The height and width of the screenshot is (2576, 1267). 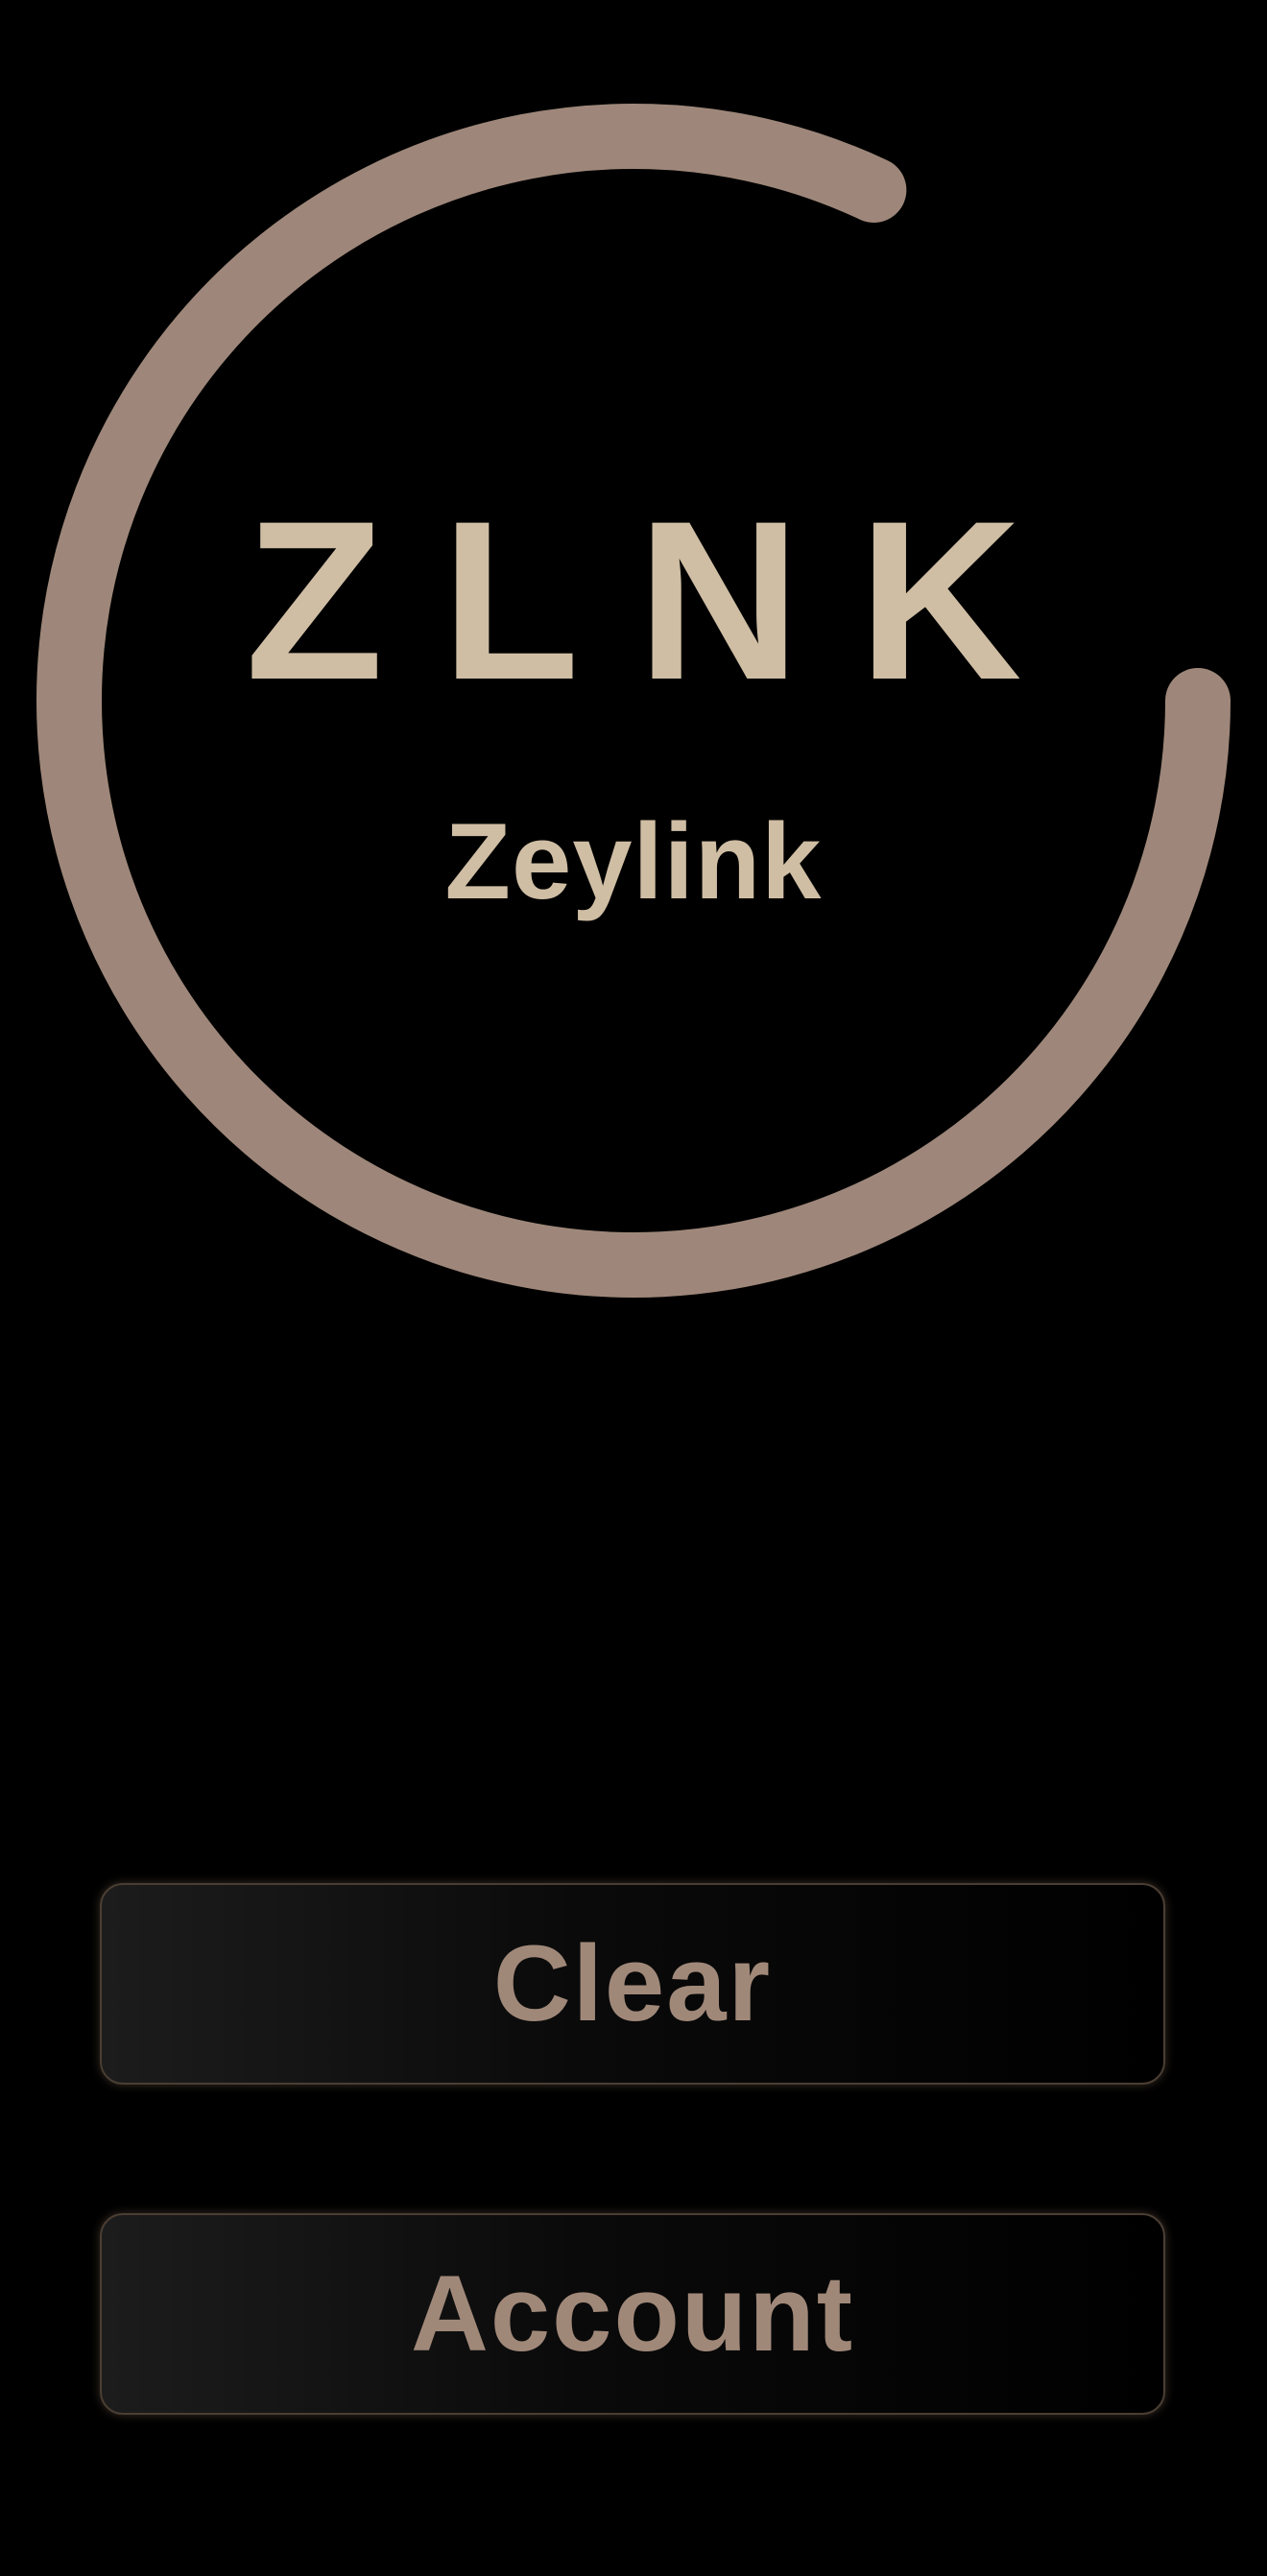 I want to click on account-button: Account, so click(x=632, y=2314).